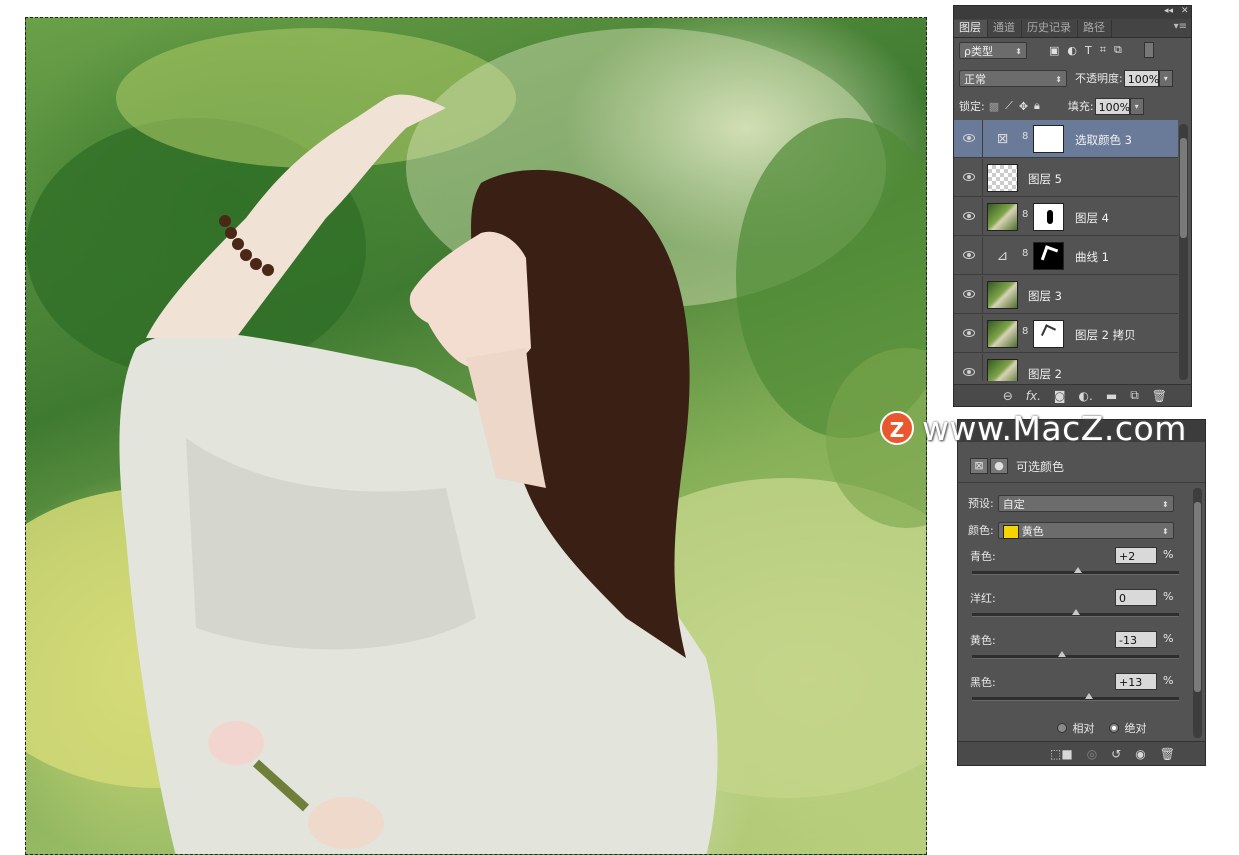  What do you see at coordinates (1095, 28) in the screenshot?
I see `tab-paths: 路径` at bounding box center [1095, 28].